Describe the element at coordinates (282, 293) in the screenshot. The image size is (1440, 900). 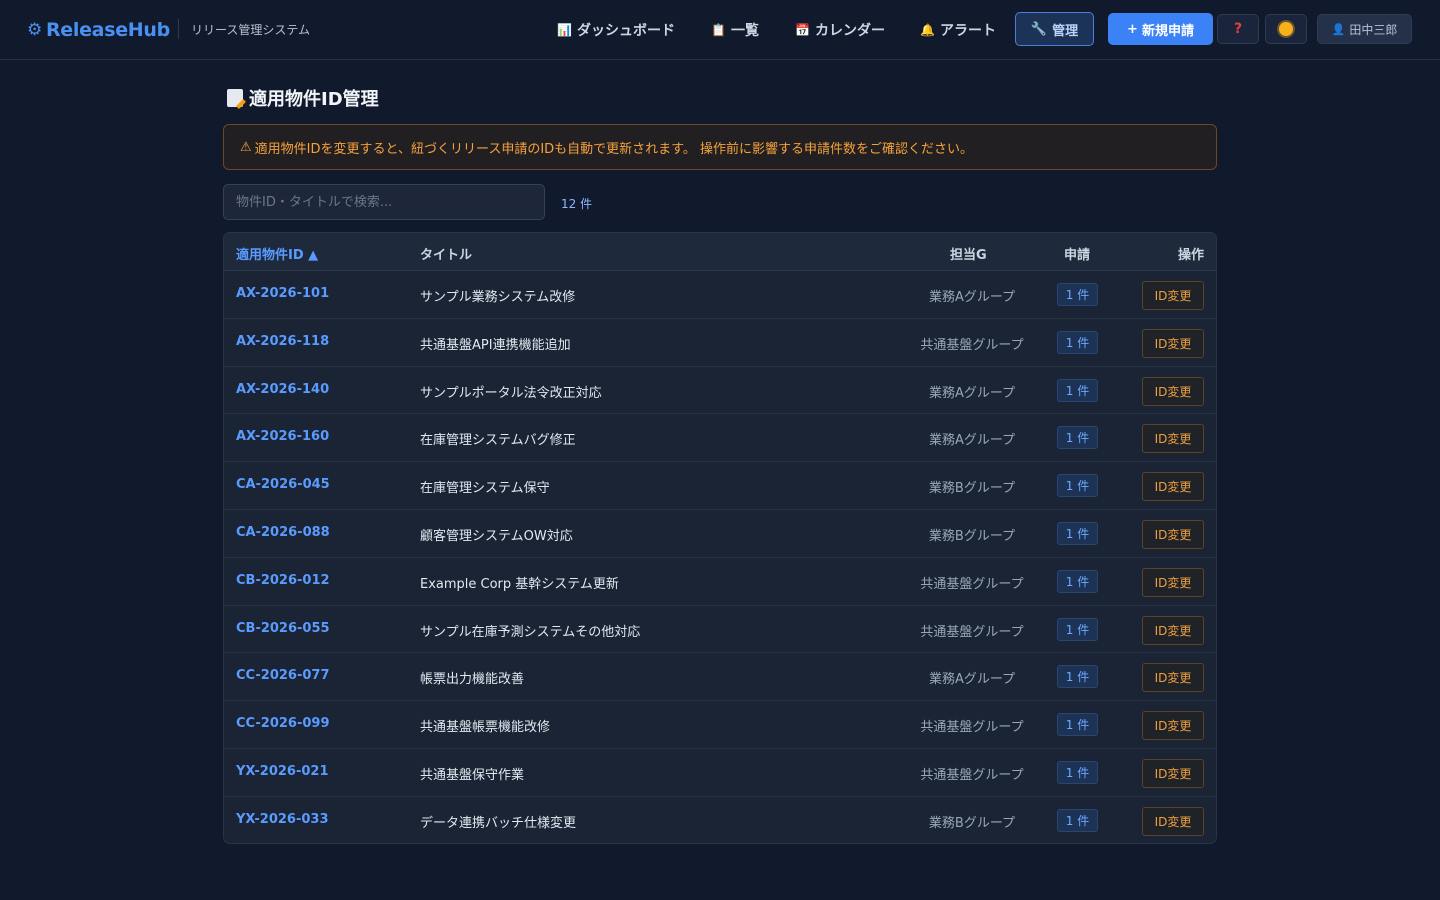
I see `property-id-link: AX-2026-101` at that location.